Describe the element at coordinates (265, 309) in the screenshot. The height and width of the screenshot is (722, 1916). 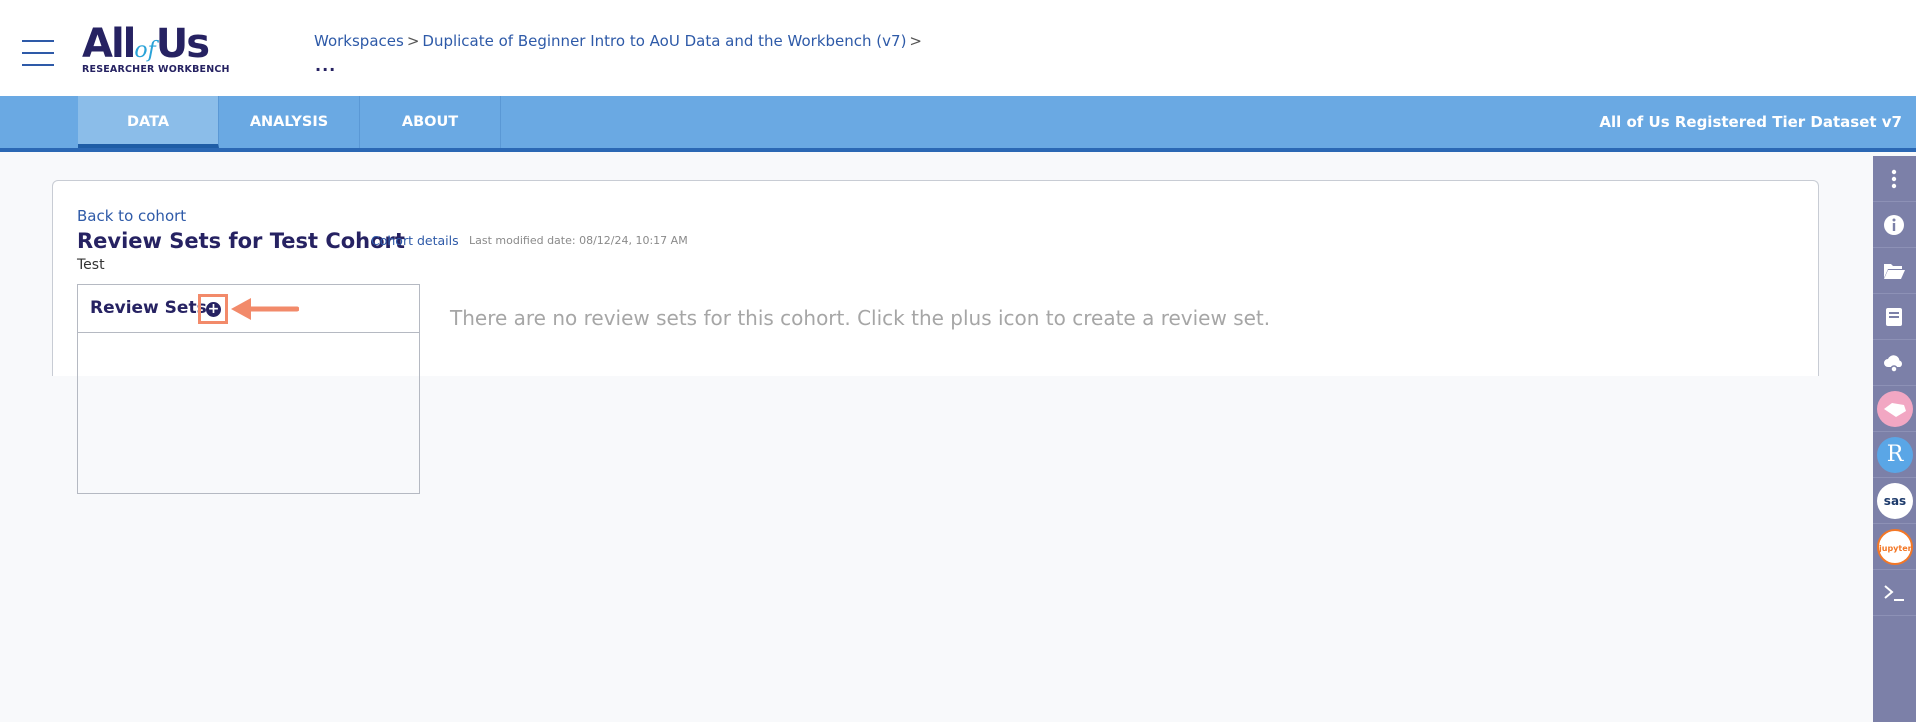
I see `annotation-arrow-icon` at that location.